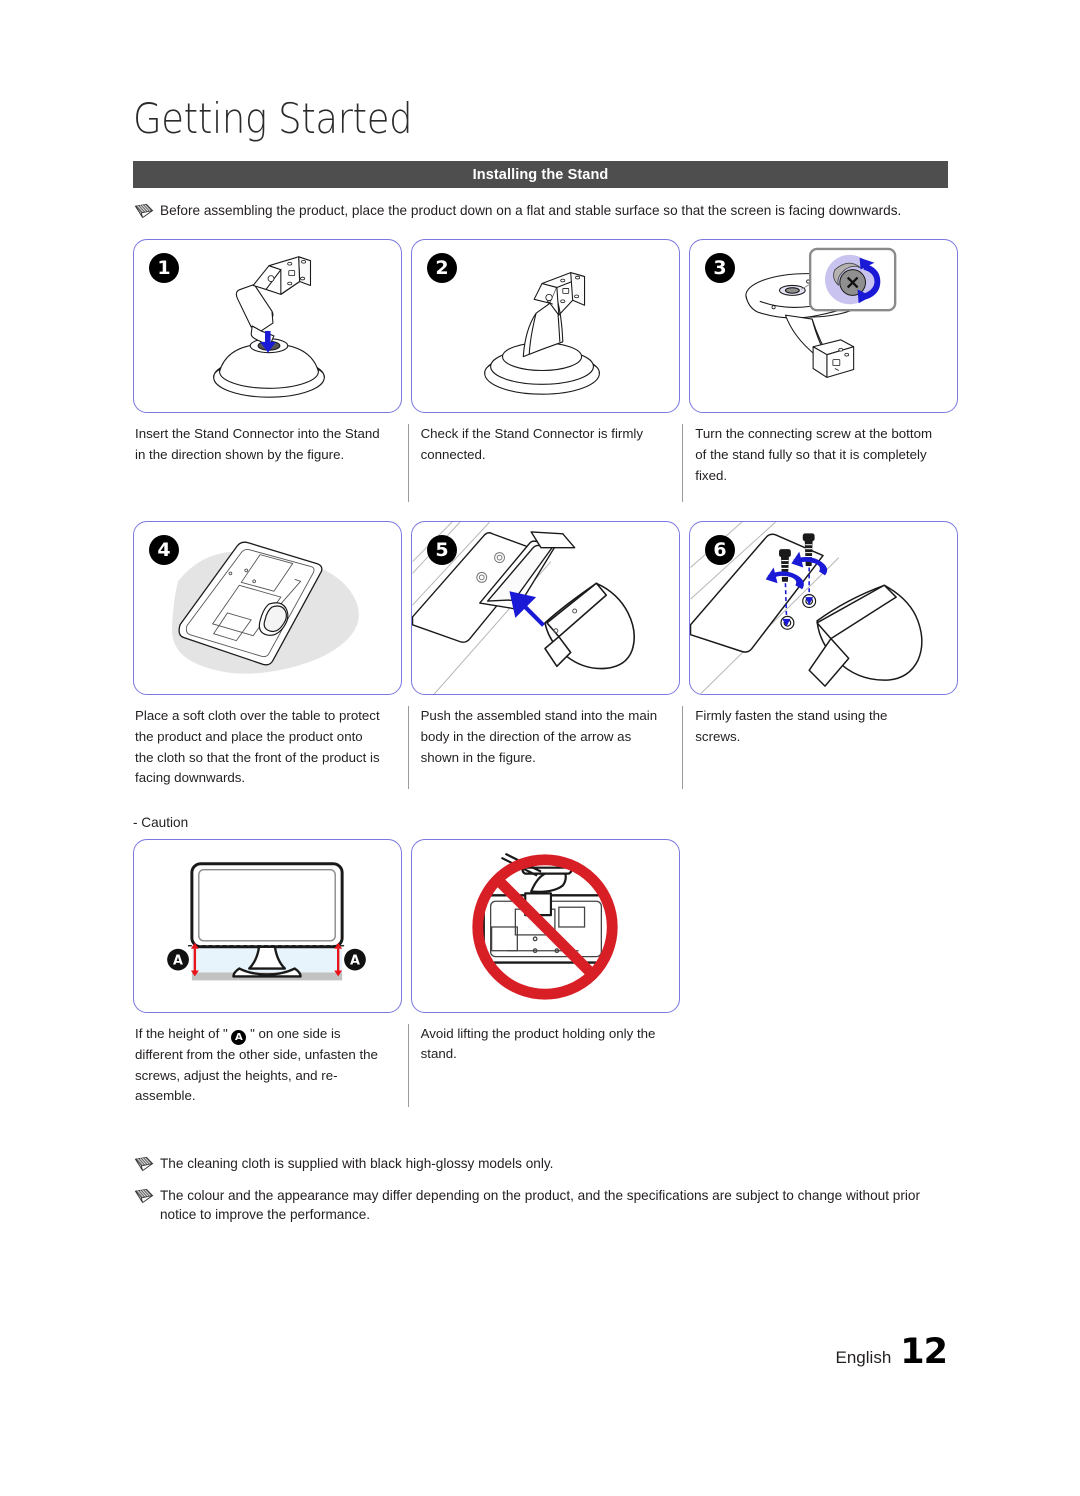  I want to click on figure-assembled-stand-check: 2, so click(545, 326).